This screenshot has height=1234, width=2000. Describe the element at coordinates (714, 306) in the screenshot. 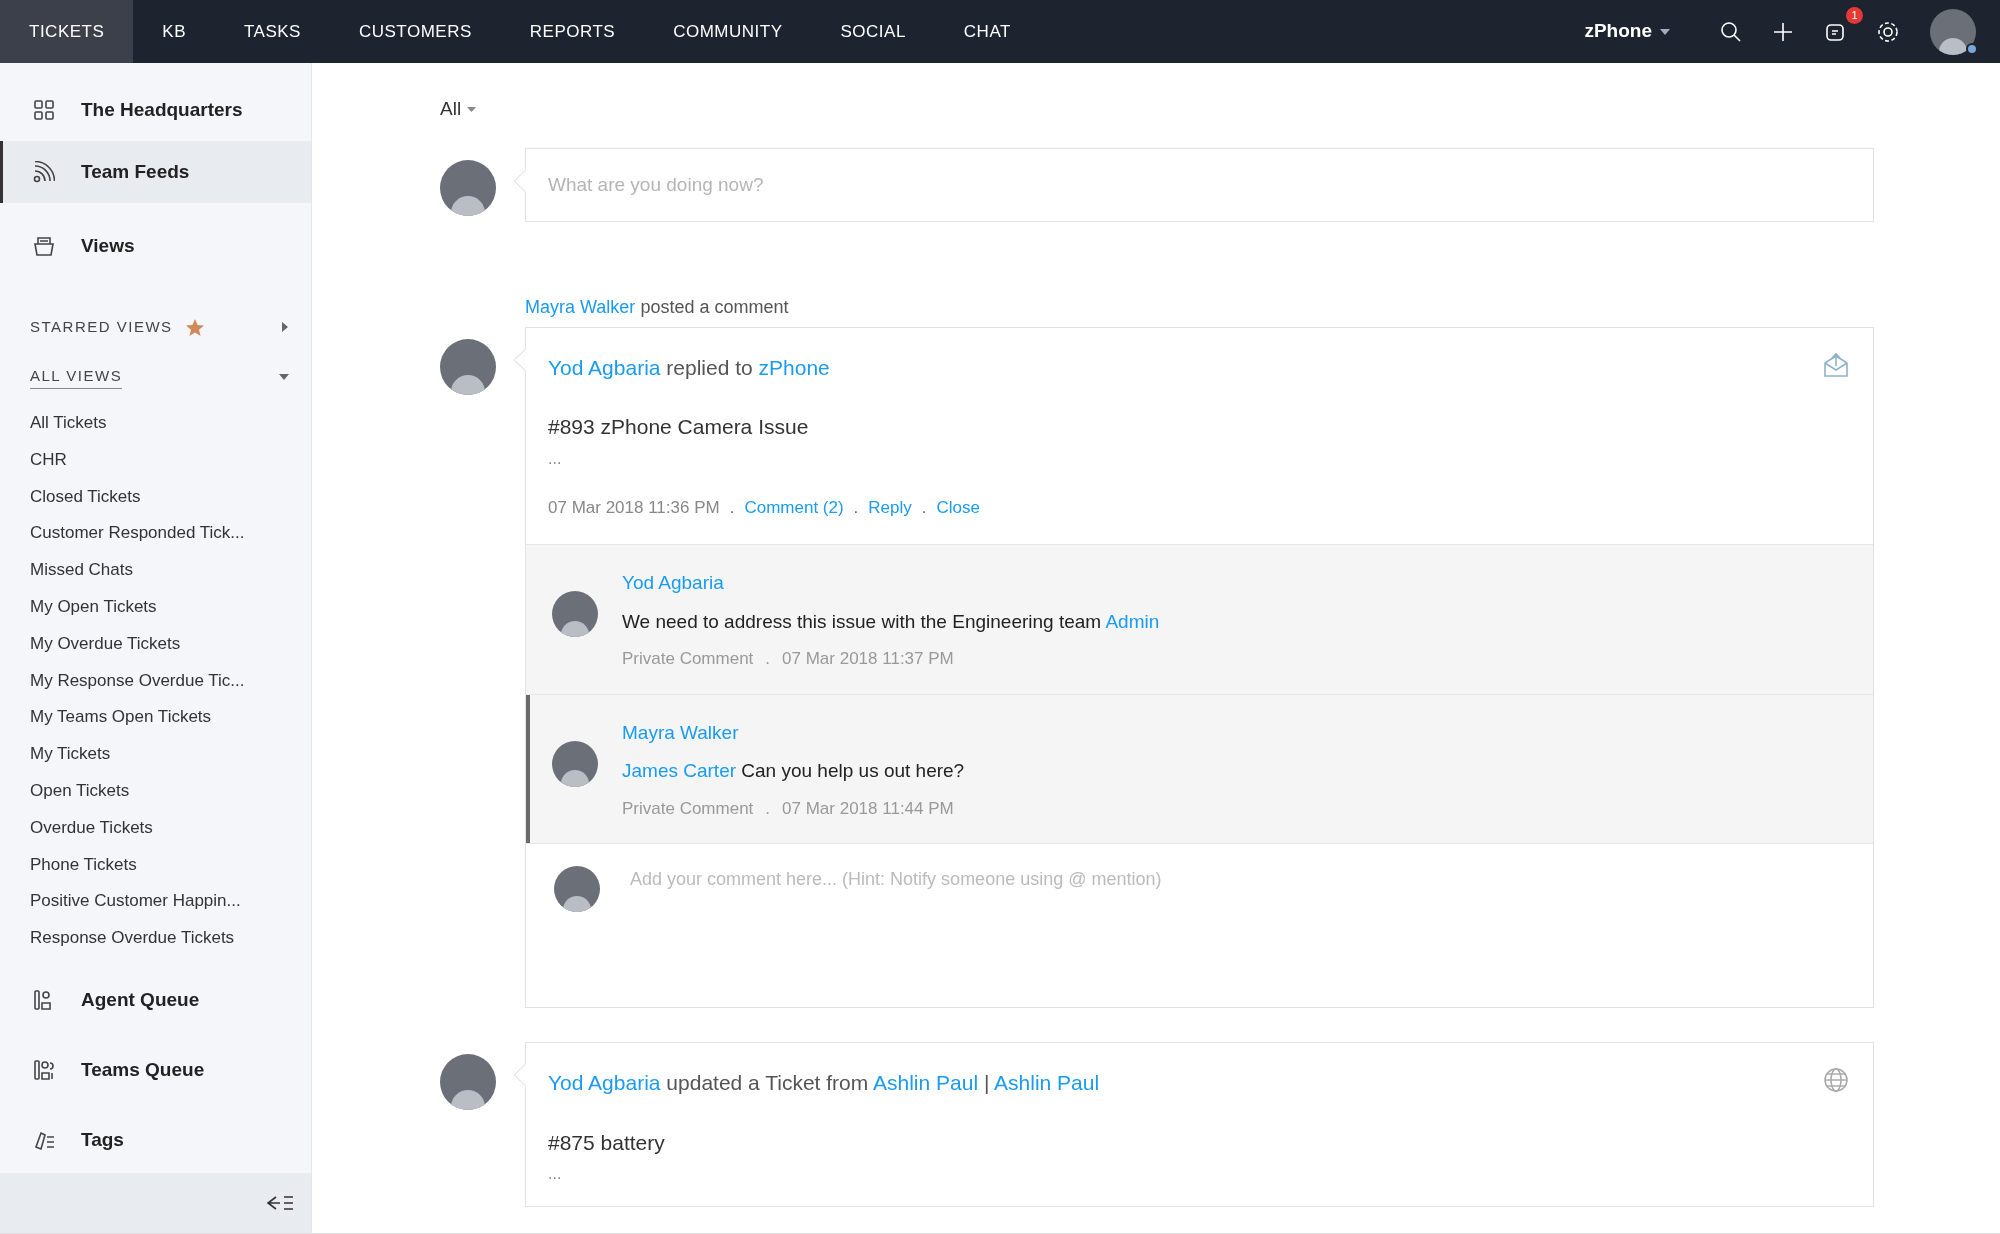

I see `activity-text: posted a comment` at that location.